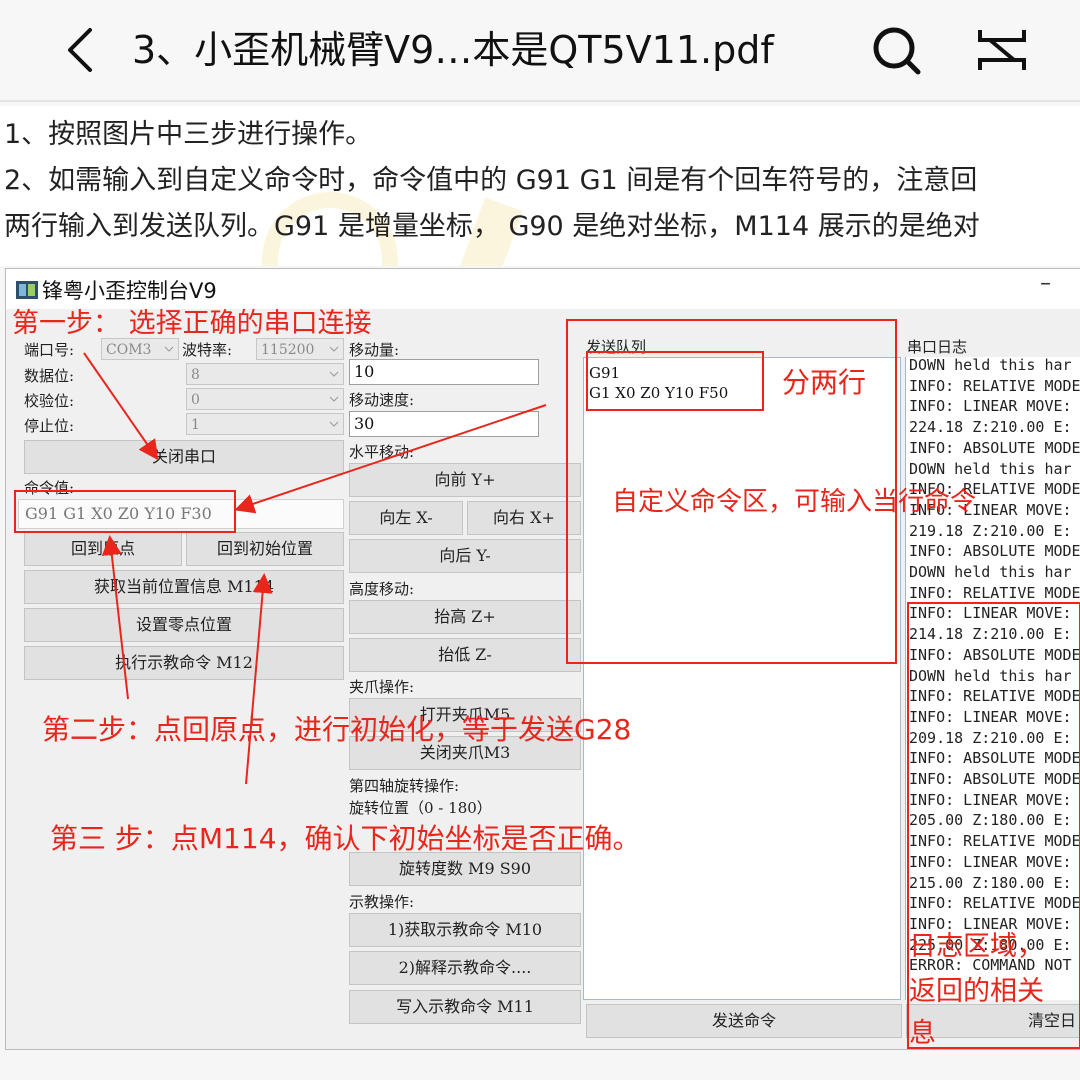 The image size is (1080, 1080). What do you see at coordinates (675, 381) in the screenshot?
I see `two-lines-highlight` at bounding box center [675, 381].